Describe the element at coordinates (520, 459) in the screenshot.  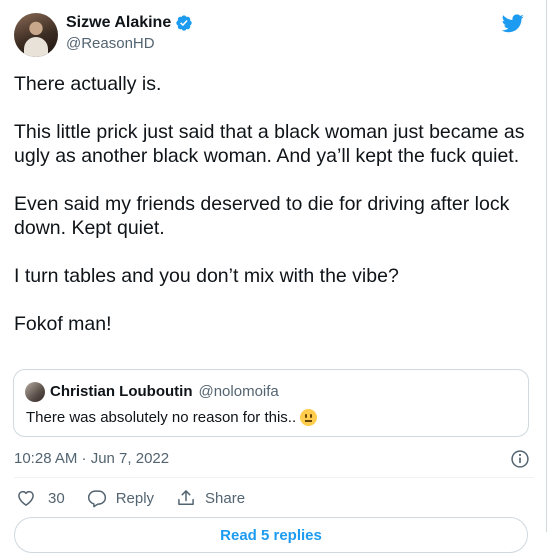
I see `info-icon` at that location.